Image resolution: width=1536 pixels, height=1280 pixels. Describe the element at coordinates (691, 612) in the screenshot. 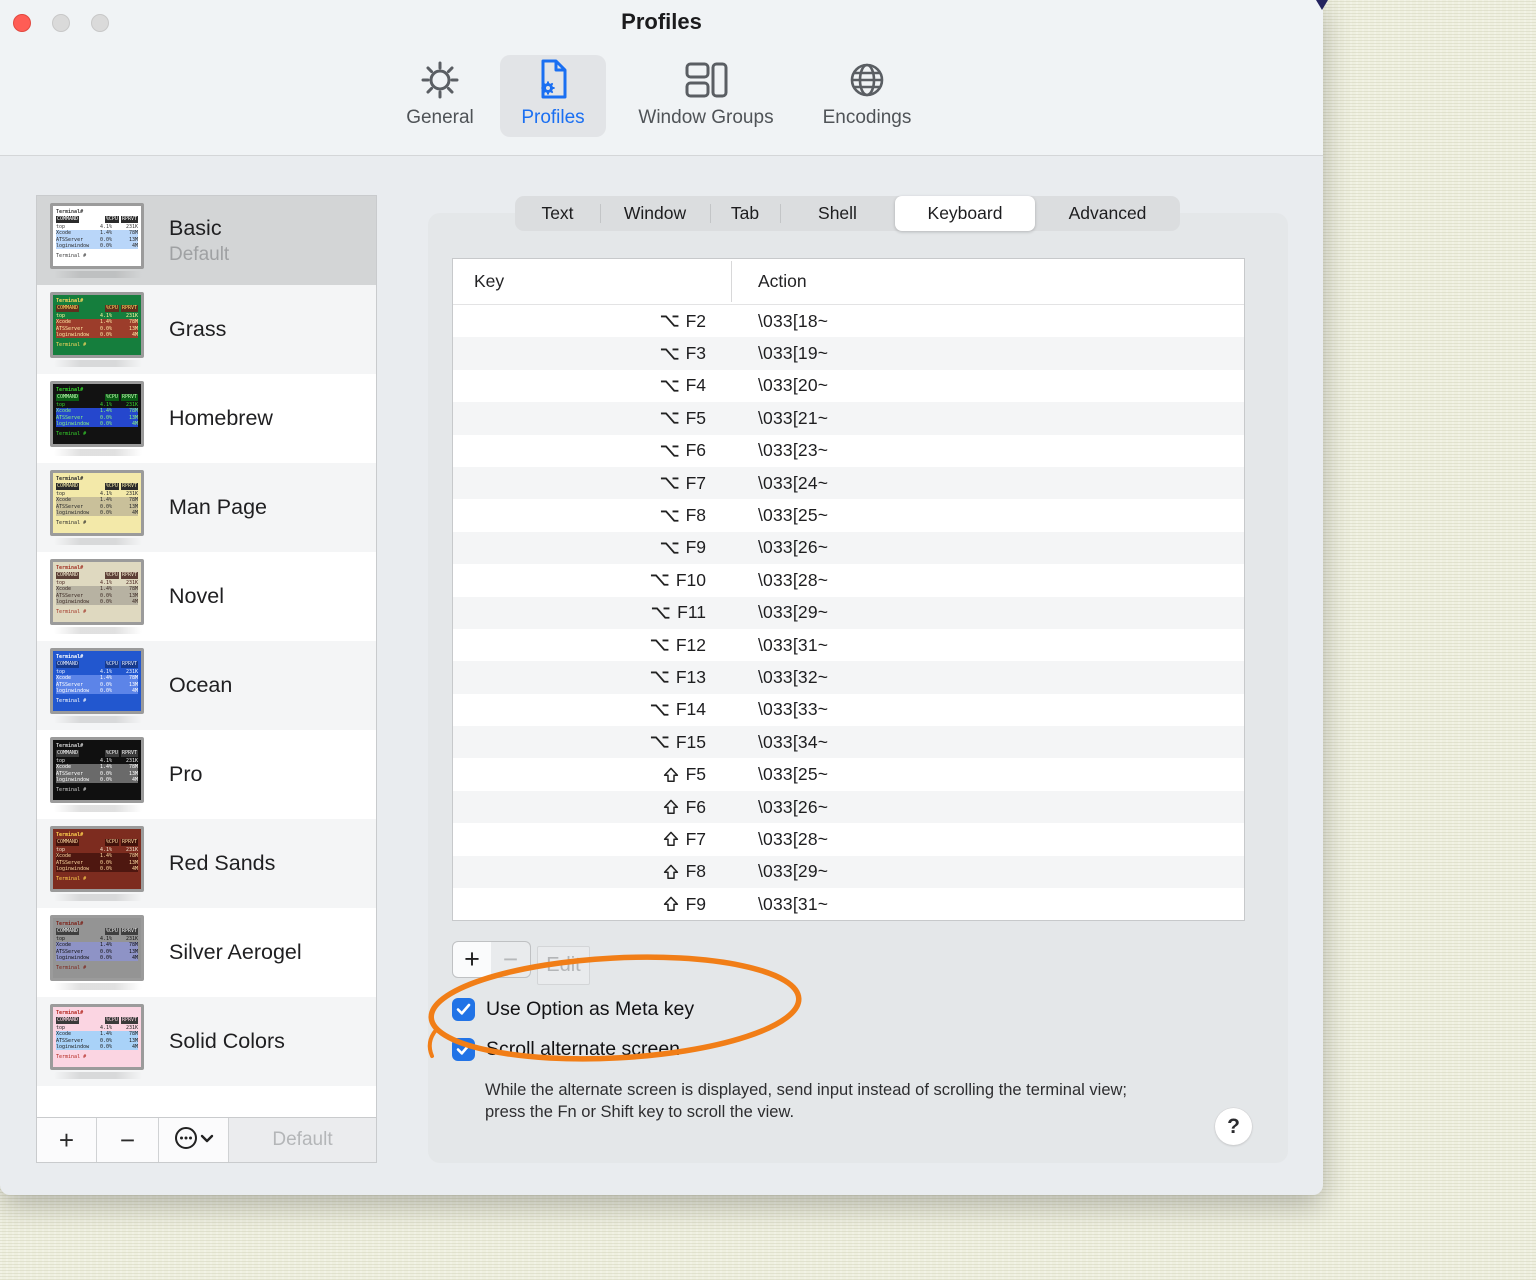

I see `key-name: F11` at that location.